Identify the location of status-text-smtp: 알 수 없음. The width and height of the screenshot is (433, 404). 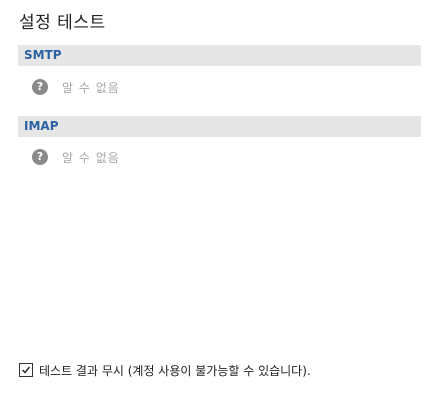
(91, 88).